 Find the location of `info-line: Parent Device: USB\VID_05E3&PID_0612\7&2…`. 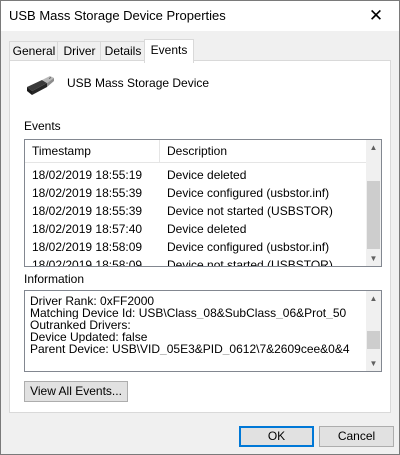

info-line: Parent Device: USB\VID_05E3&PID_0612\7&2… is located at coordinates (190, 349).